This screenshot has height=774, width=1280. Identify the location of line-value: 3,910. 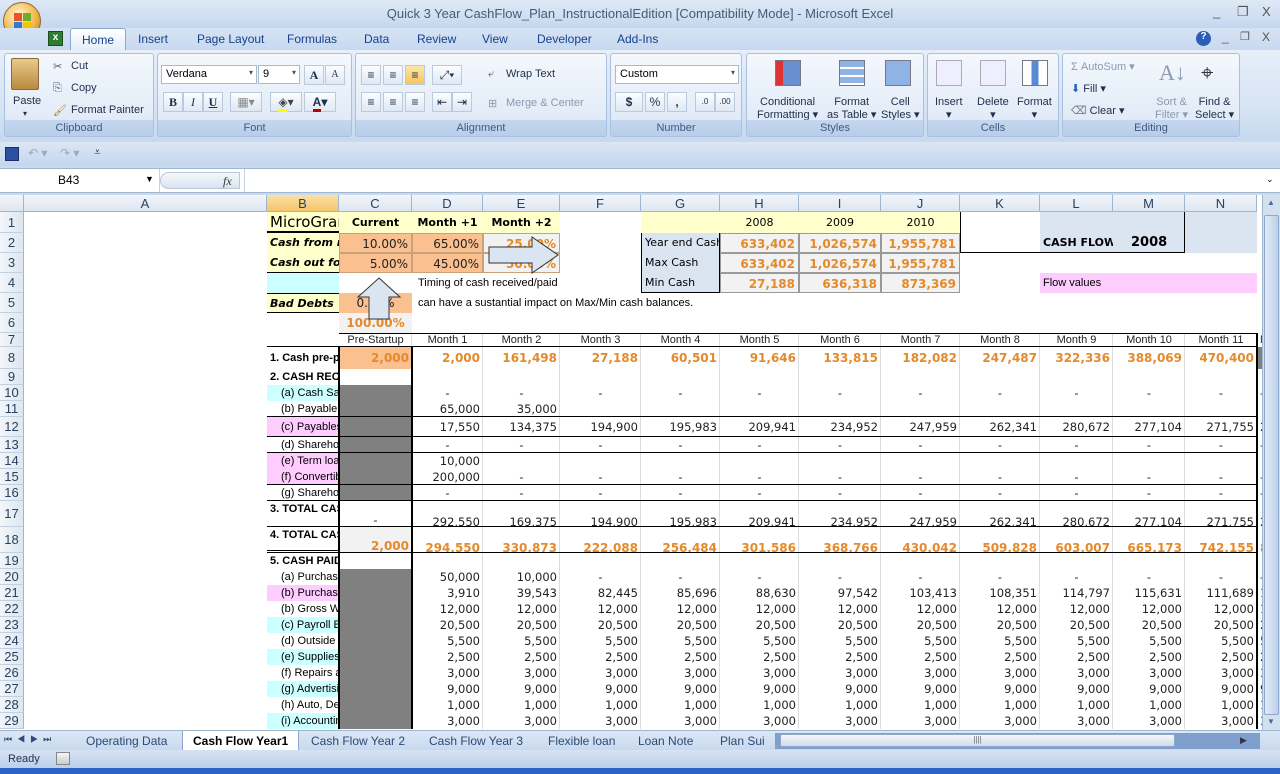
(447, 593).